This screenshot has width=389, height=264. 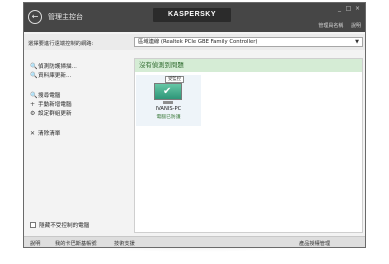 I want to click on minimize-button: _, so click(x=339, y=8).